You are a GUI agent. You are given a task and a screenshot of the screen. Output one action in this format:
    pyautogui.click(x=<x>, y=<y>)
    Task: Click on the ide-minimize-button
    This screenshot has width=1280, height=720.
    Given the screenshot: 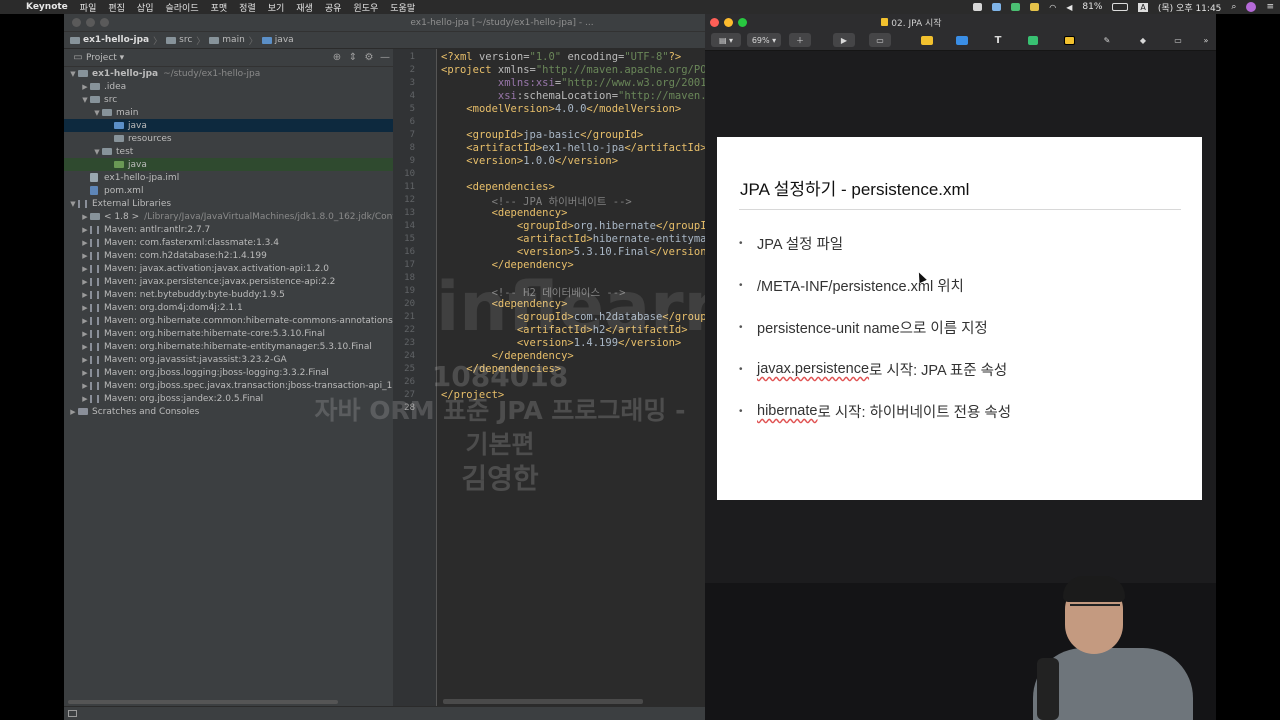 What is the action you would take?
    pyautogui.click(x=90, y=22)
    